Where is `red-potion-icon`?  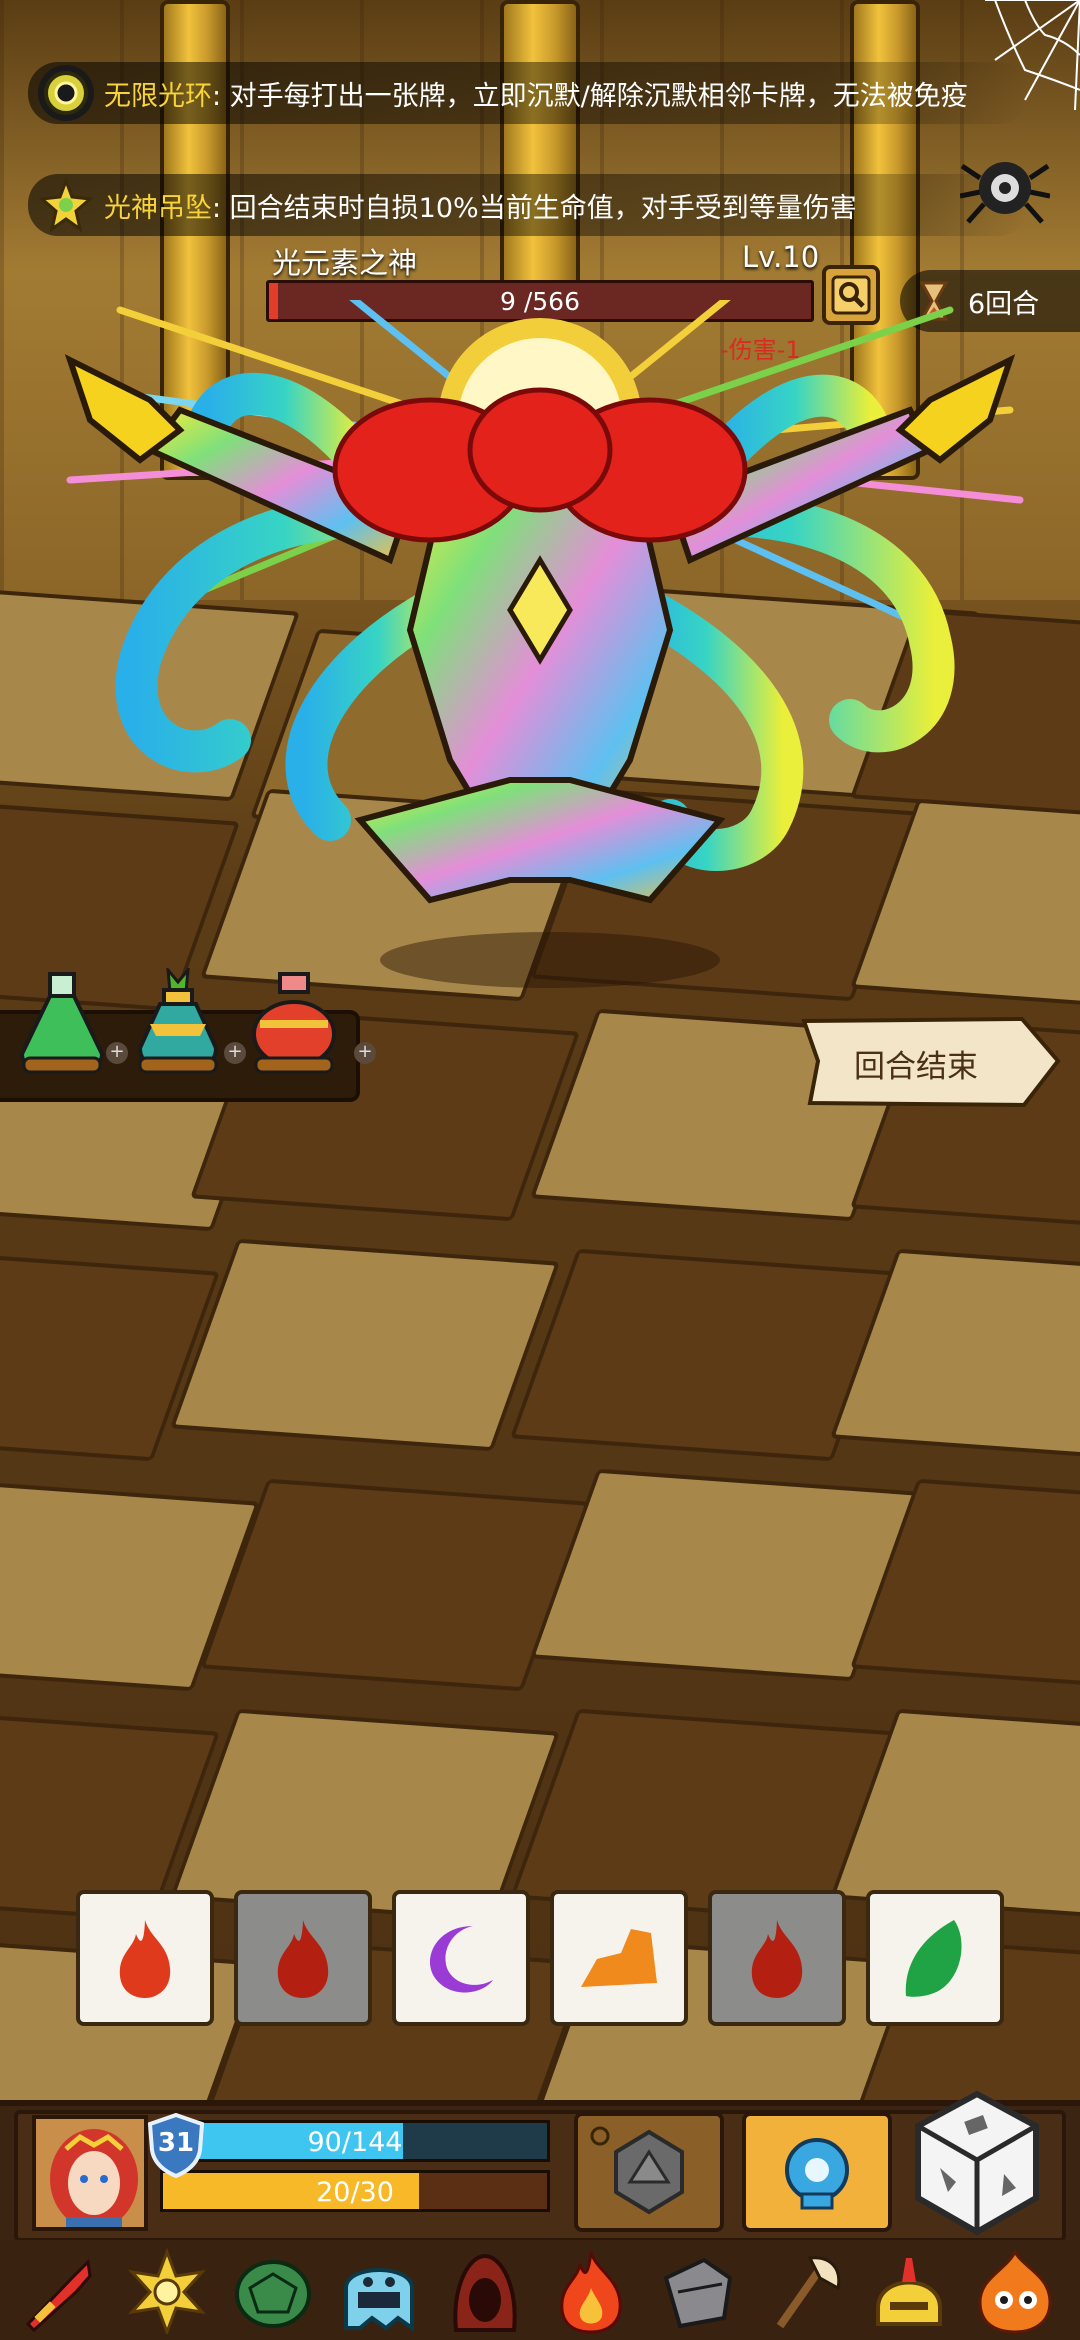 red-potion-icon is located at coordinates (294, 1023).